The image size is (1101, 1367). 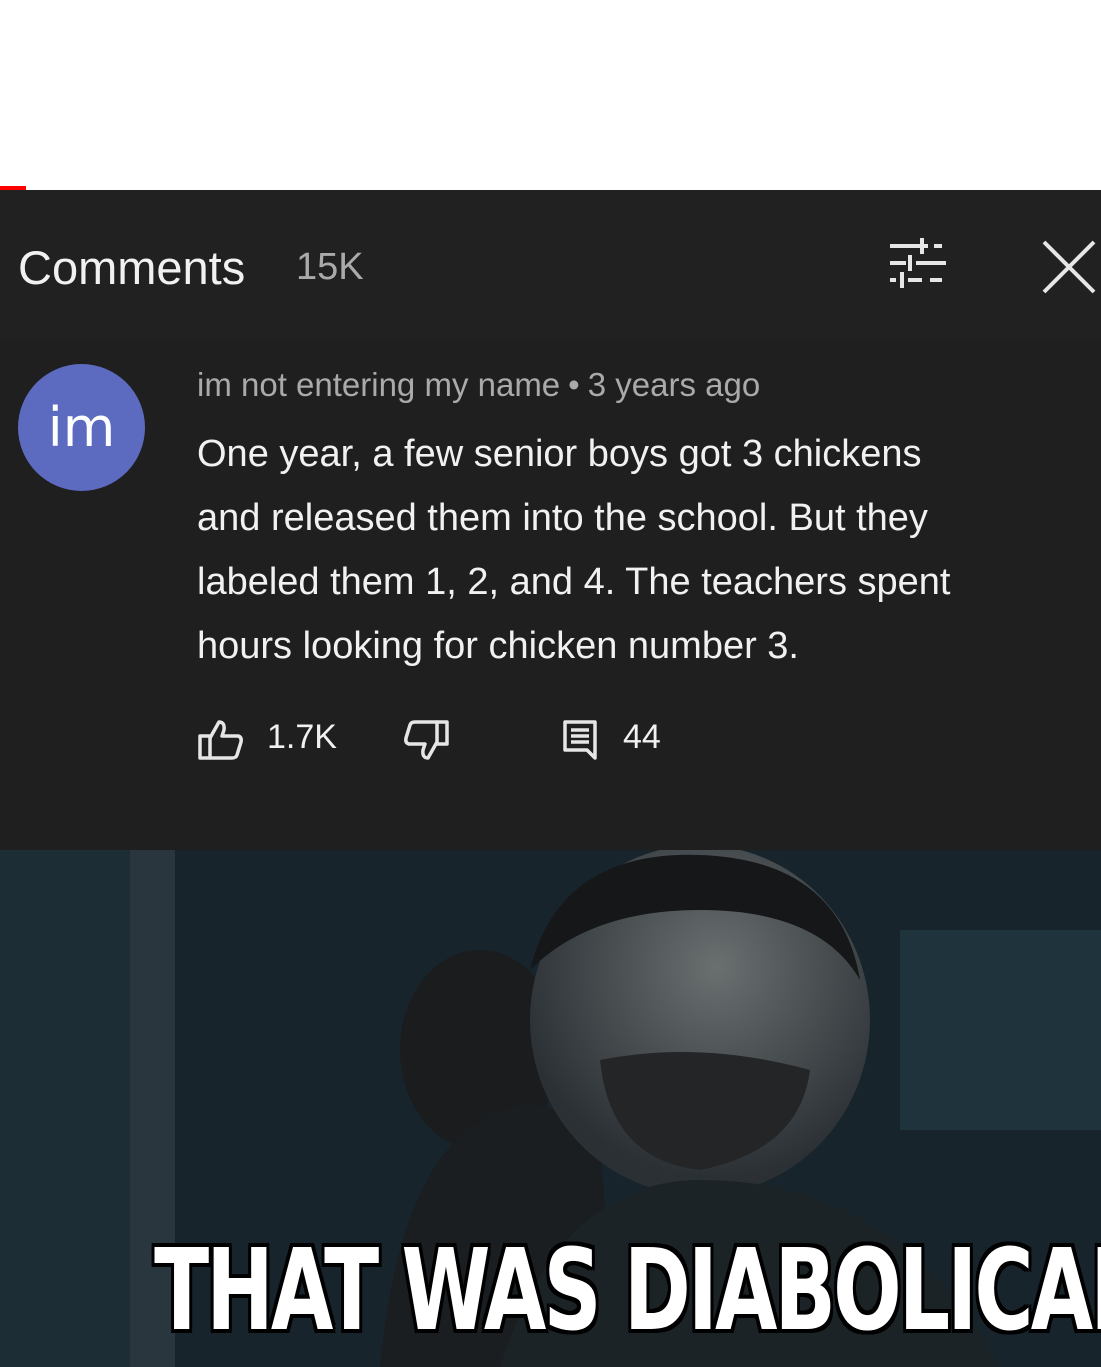 What do you see at coordinates (674, 384) in the screenshot?
I see `comment-time: 3 years ago` at bounding box center [674, 384].